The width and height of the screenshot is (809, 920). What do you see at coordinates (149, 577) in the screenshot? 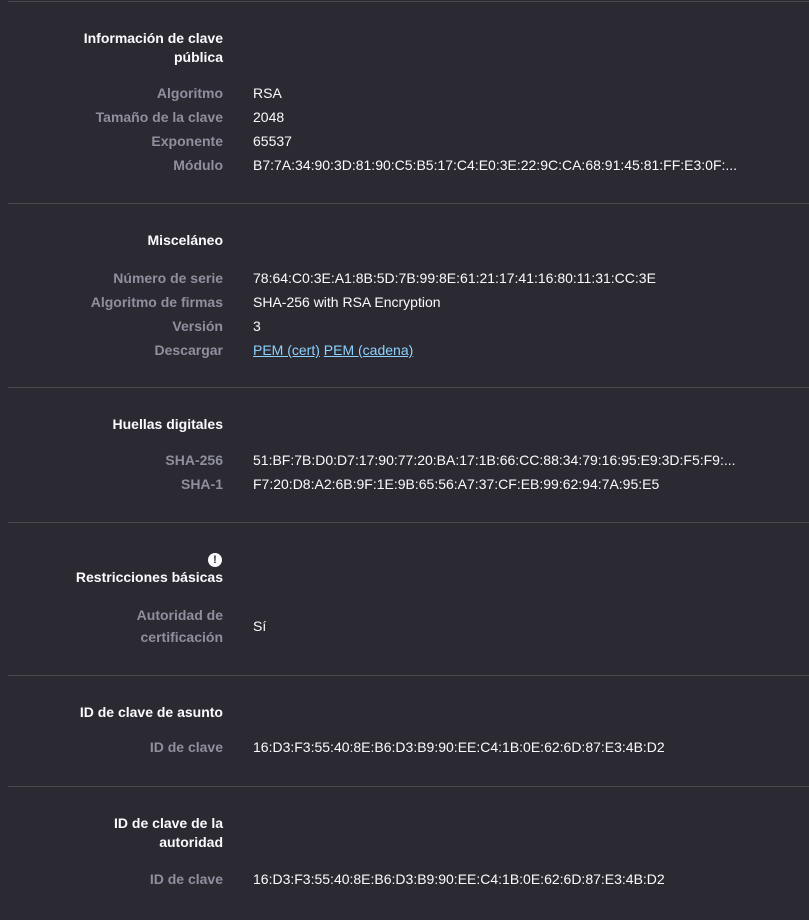
I see `section-title: Restricciones básicas` at bounding box center [149, 577].